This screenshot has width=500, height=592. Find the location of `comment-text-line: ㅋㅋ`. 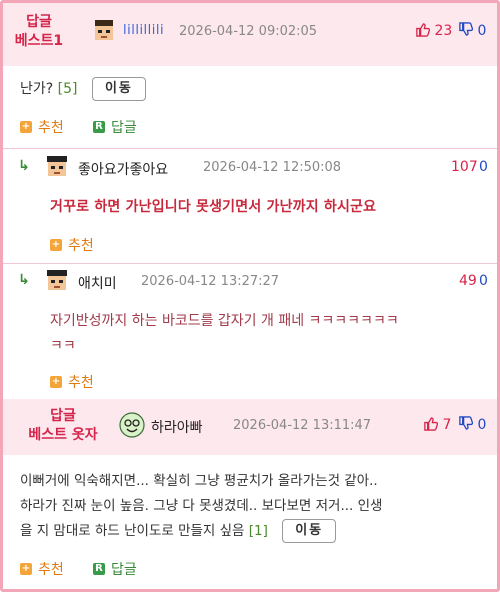

comment-text-line: ㅋㅋ is located at coordinates (63, 346).